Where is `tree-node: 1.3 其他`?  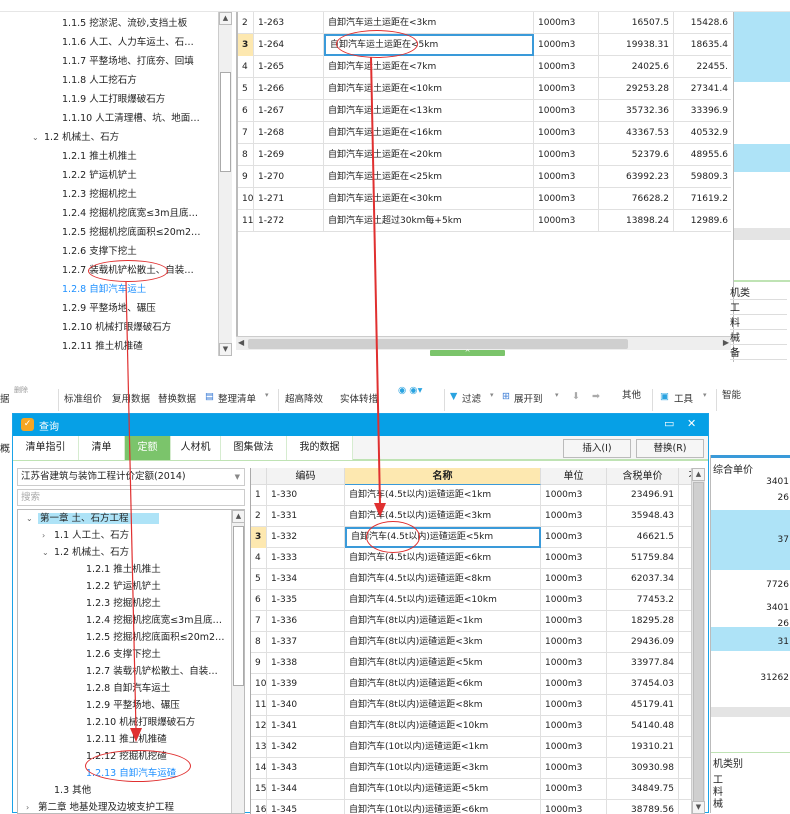 tree-node: 1.3 其他 is located at coordinates (72, 790).